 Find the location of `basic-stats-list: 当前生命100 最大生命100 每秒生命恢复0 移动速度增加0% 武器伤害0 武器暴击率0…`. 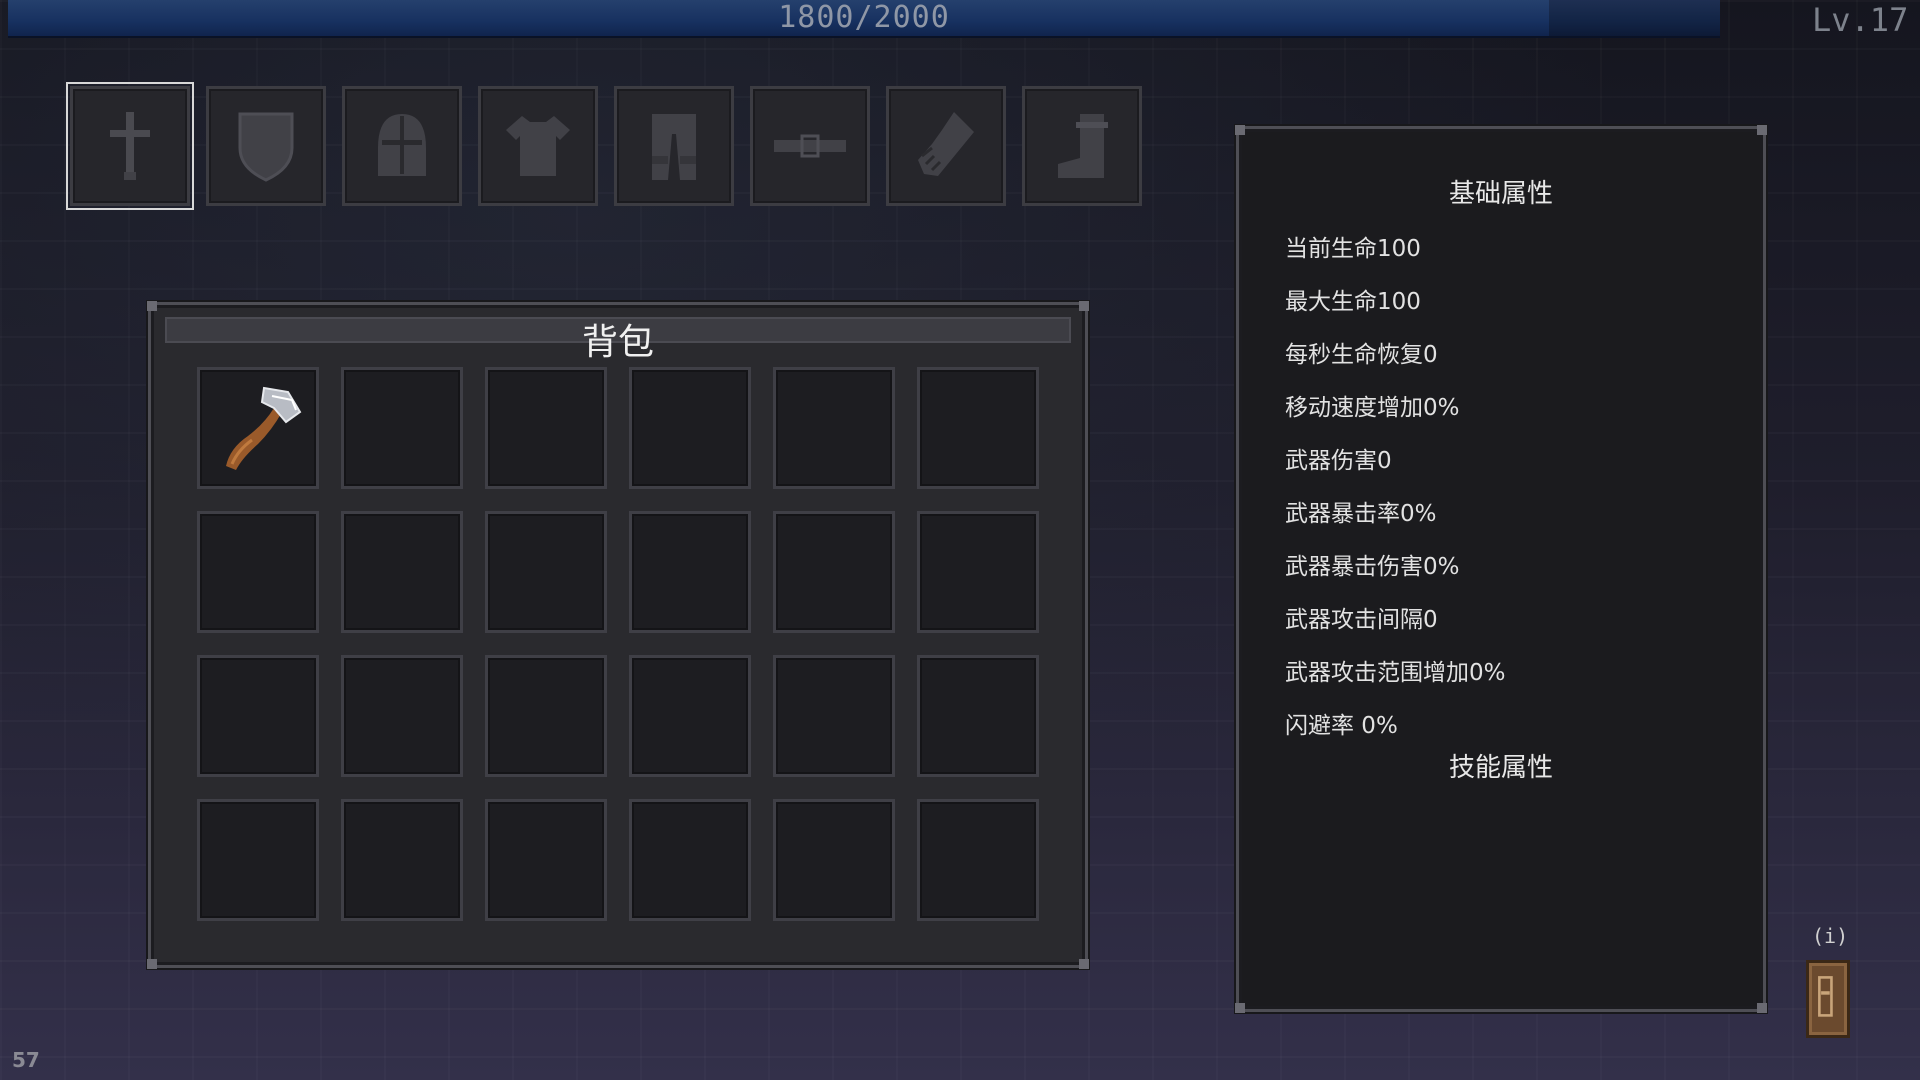

basic-stats-list: 当前生命100 最大生命100 每秒生命恢复0 移动速度增加0% 武器伤害0 武器暴击率0… is located at coordinates (1395, 488).